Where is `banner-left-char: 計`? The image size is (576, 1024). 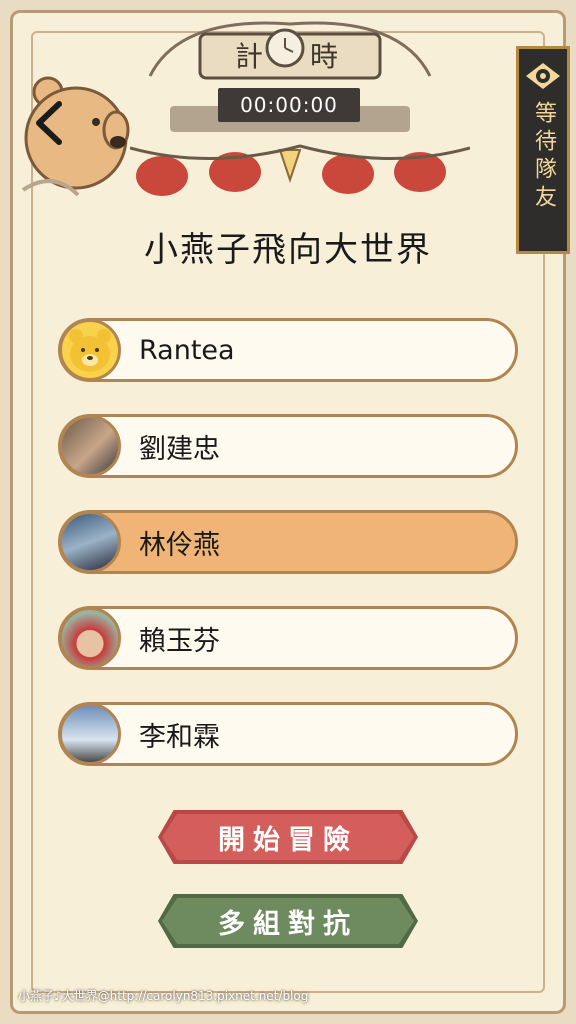 banner-left-char: 計 is located at coordinates (249, 56).